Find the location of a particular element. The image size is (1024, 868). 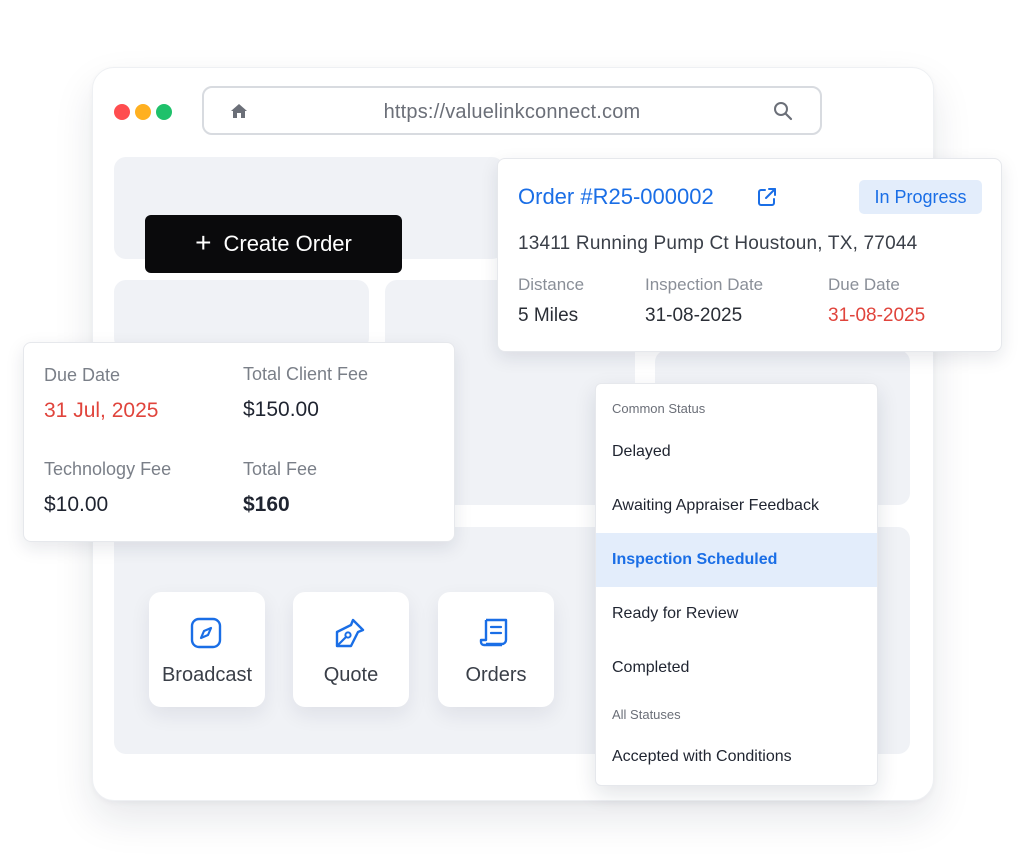

due-date-label: Due Date is located at coordinates (864, 284).